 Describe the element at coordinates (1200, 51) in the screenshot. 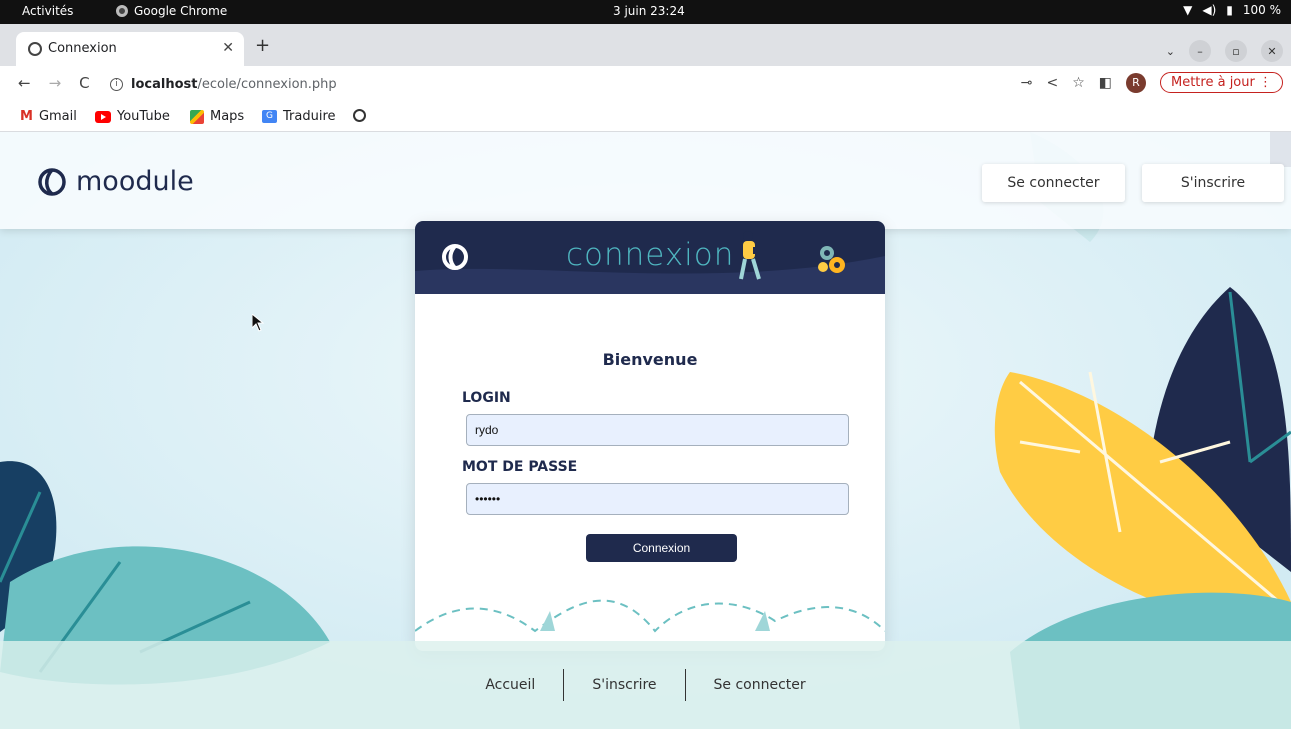

I see `minimize-button: –` at that location.